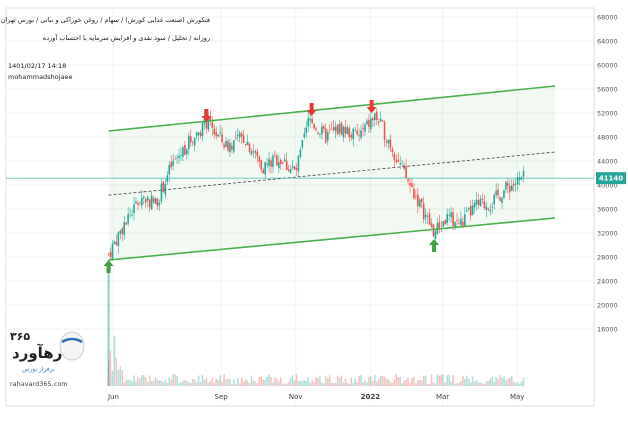  I want to click on y-tick-label: 28000, so click(607, 258).